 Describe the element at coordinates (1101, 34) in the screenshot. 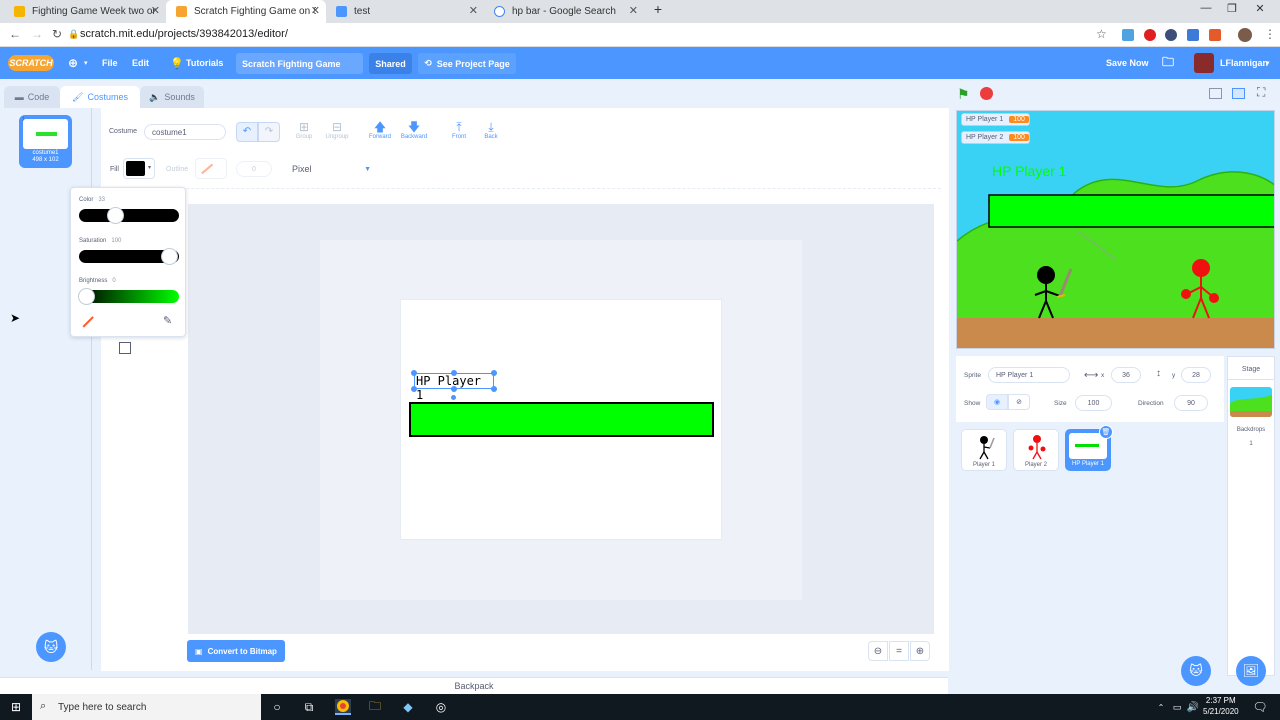

I see `star-icon: ☆` at that location.